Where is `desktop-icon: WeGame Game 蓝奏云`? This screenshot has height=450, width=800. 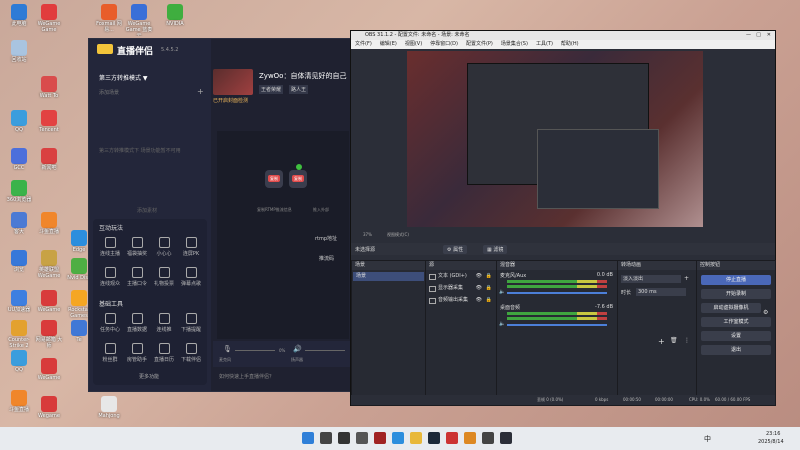
desktop-icon: WeGame Game 蓝奏云 is located at coordinates (139, 20).